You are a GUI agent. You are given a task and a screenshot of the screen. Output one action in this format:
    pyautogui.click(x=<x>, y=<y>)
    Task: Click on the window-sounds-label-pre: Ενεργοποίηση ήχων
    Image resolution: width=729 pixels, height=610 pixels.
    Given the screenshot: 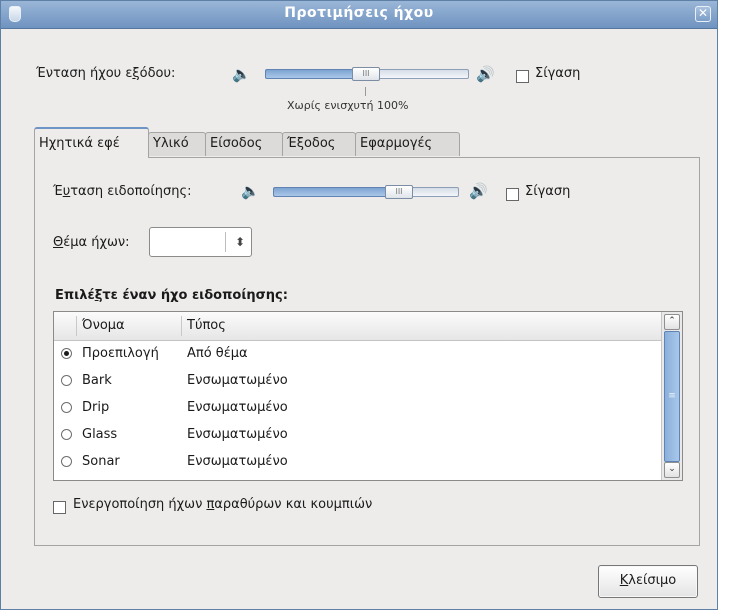 What is the action you would take?
    pyautogui.click(x=140, y=504)
    